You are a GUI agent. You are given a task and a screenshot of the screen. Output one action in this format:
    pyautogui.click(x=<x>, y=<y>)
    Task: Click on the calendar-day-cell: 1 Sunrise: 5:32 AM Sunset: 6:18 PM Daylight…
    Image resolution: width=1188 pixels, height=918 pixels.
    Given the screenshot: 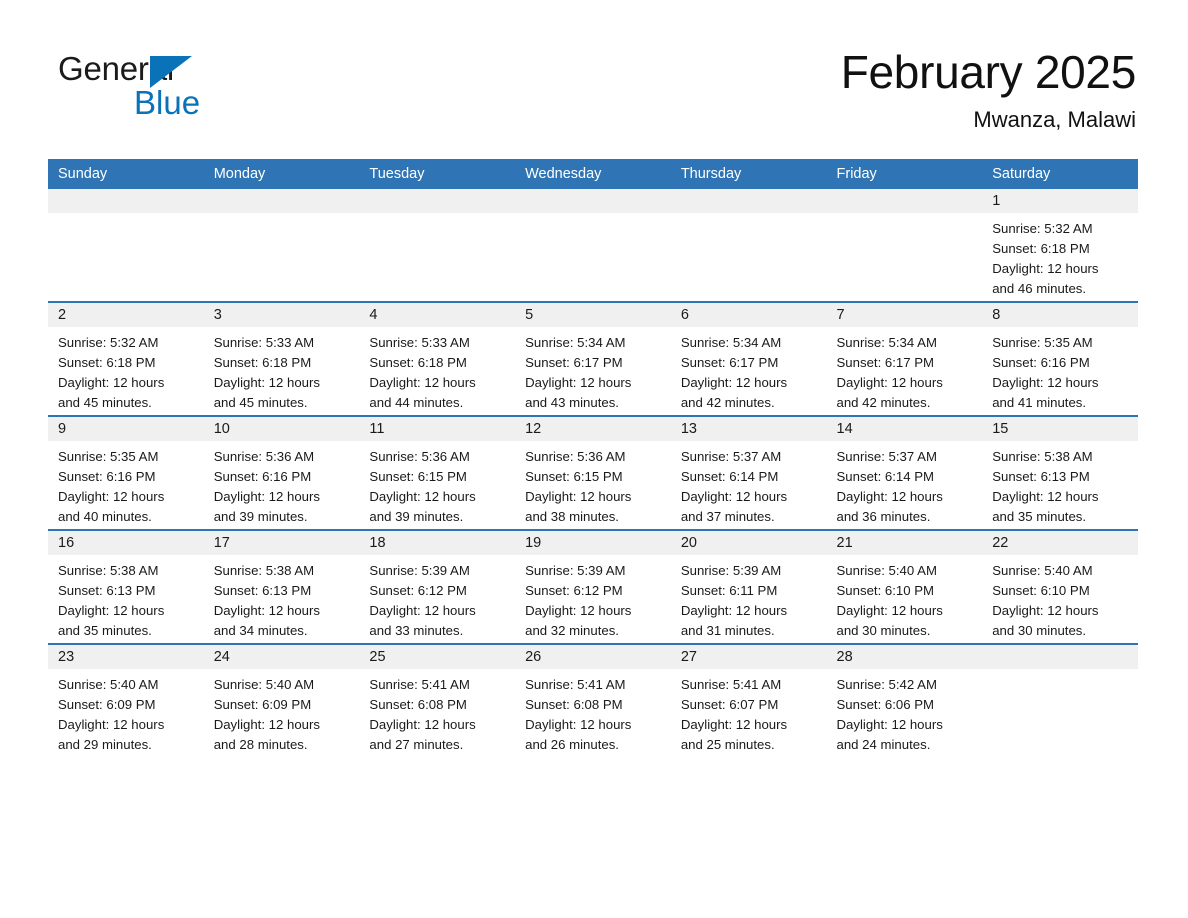 What is the action you would take?
    pyautogui.click(x=1060, y=245)
    